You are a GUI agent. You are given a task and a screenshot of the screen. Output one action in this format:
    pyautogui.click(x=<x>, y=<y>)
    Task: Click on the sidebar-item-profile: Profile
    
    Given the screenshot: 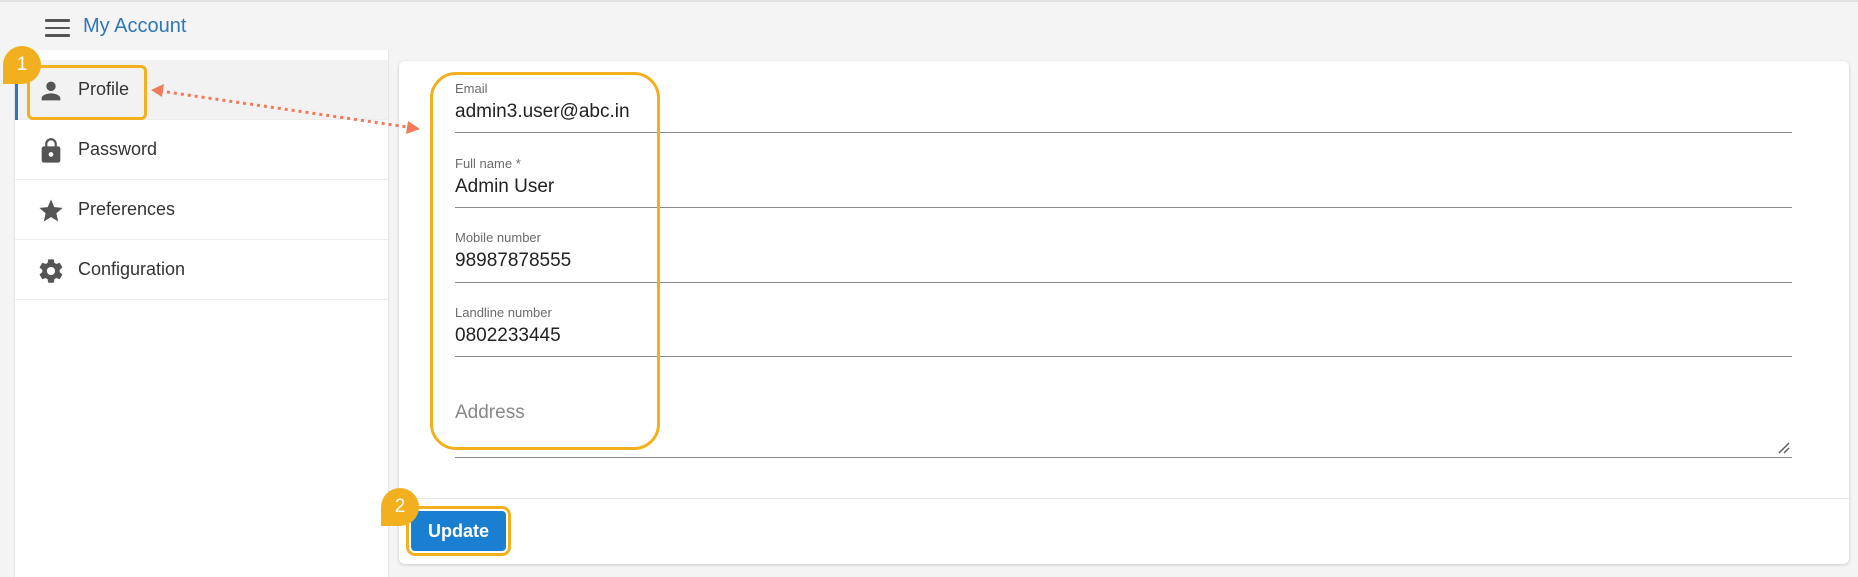 What is the action you would take?
    pyautogui.click(x=201, y=90)
    